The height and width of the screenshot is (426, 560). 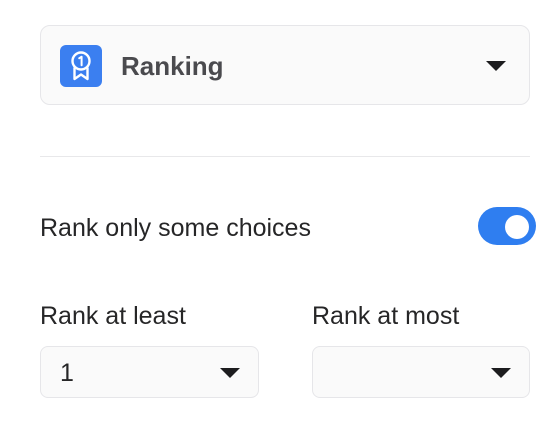 I want to click on question-type-label: Ranking, so click(x=172, y=66).